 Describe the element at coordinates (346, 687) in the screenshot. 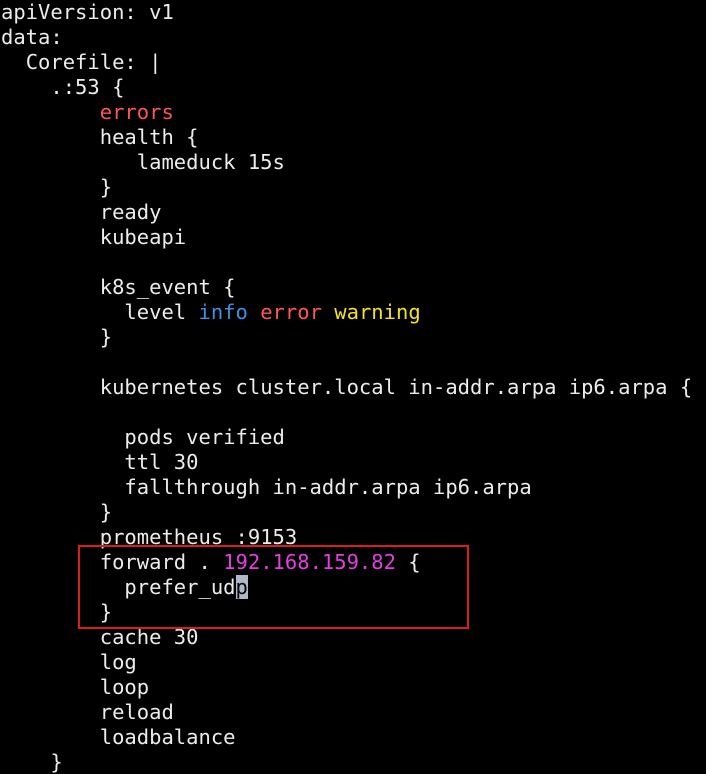

I see `code-line: loop` at that location.